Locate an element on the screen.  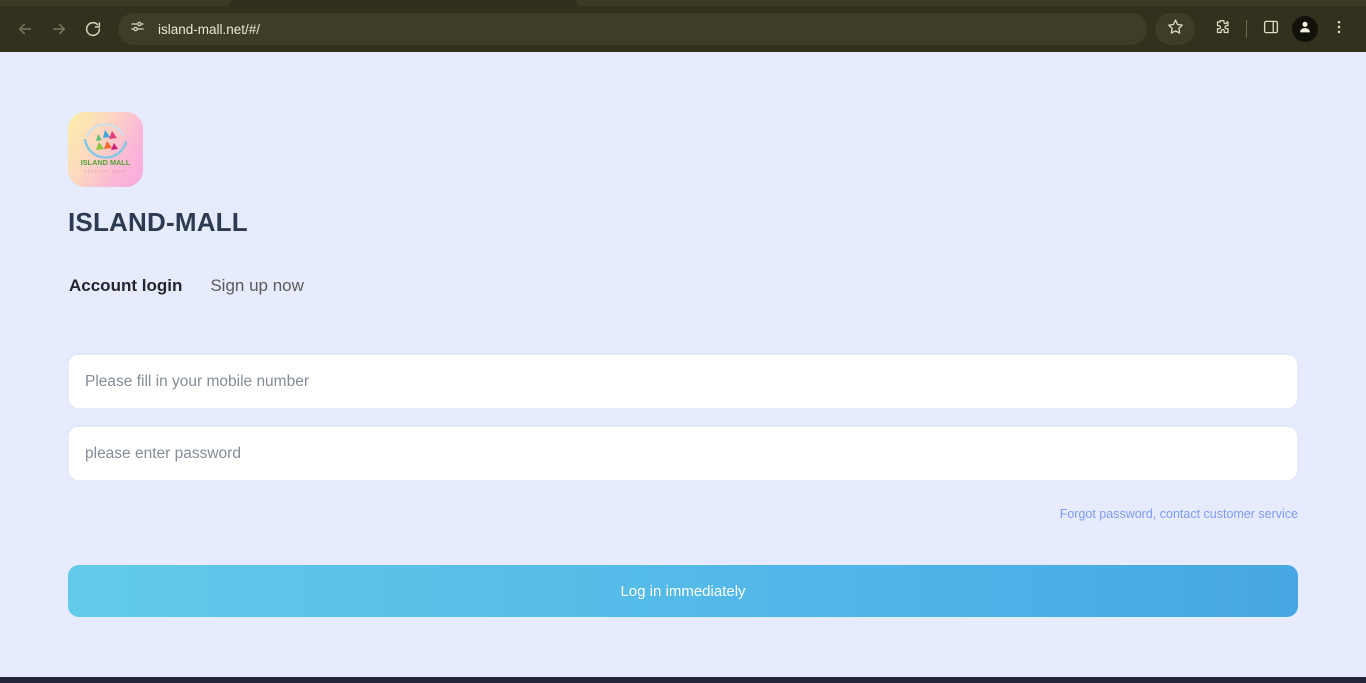
avatar is located at coordinates (1305, 29).